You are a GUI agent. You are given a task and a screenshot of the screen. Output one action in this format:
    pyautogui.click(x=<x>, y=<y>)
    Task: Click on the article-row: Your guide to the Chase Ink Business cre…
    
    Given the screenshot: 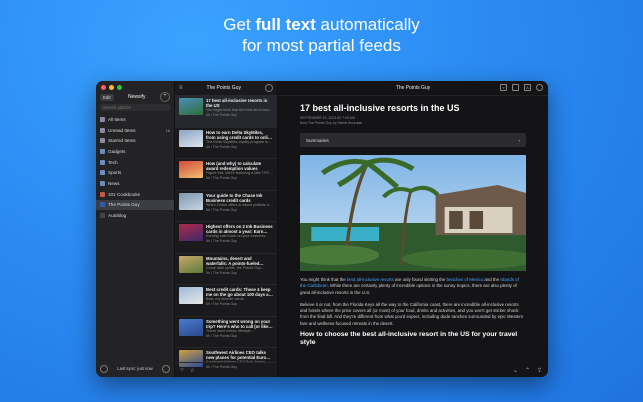 What is the action you would take?
    pyautogui.click(x=226, y=206)
    